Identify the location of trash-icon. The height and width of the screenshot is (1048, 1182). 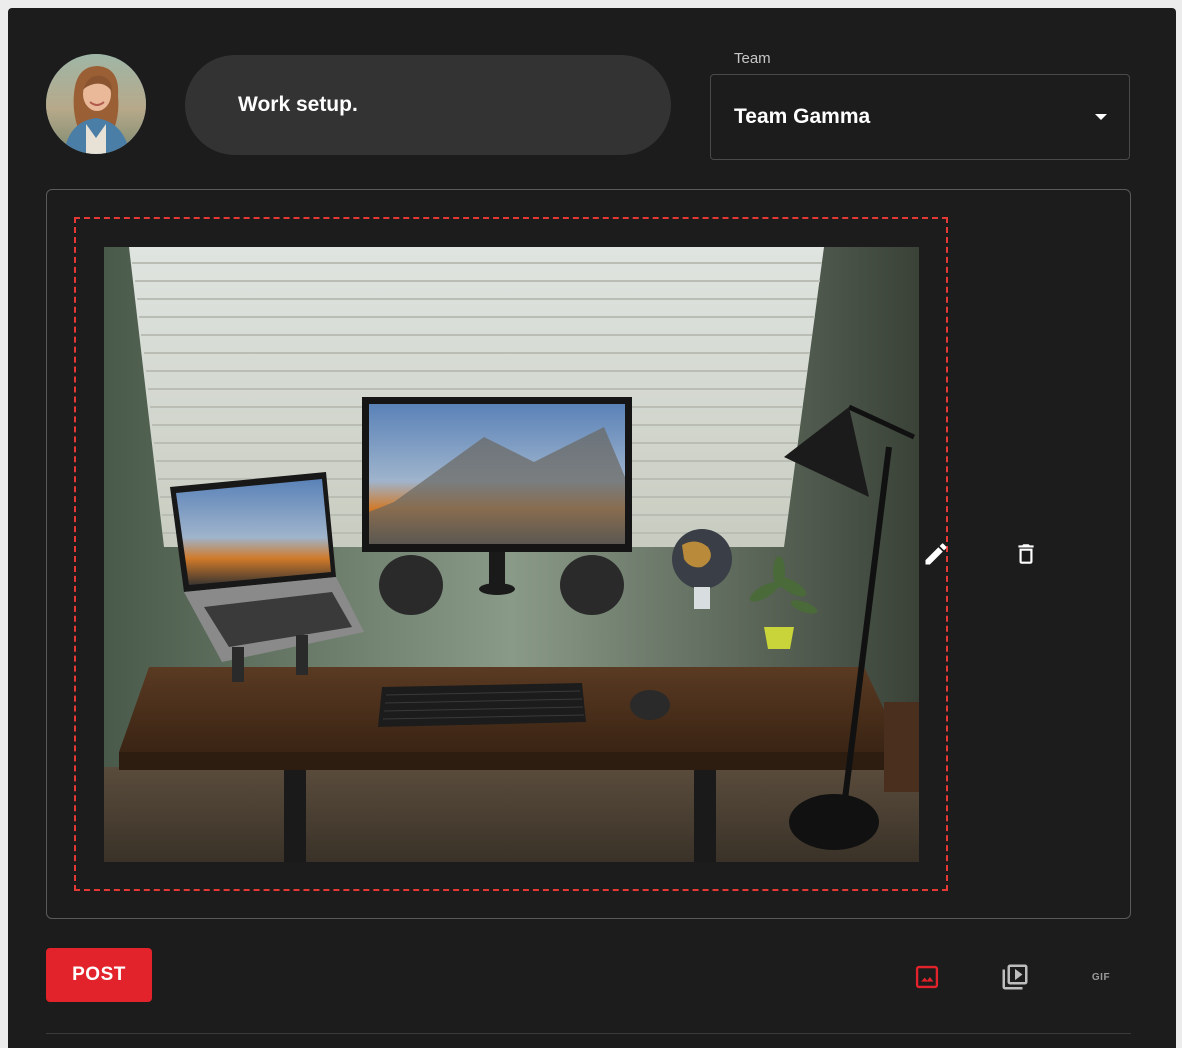
(1026, 554).